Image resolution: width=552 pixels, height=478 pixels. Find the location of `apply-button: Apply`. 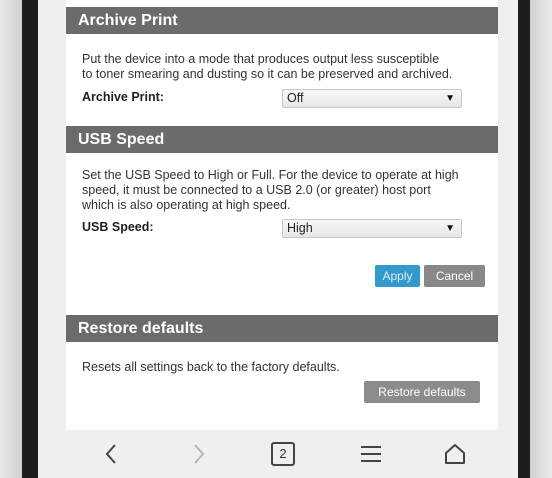

apply-button: Apply is located at coordinates (397, 276).